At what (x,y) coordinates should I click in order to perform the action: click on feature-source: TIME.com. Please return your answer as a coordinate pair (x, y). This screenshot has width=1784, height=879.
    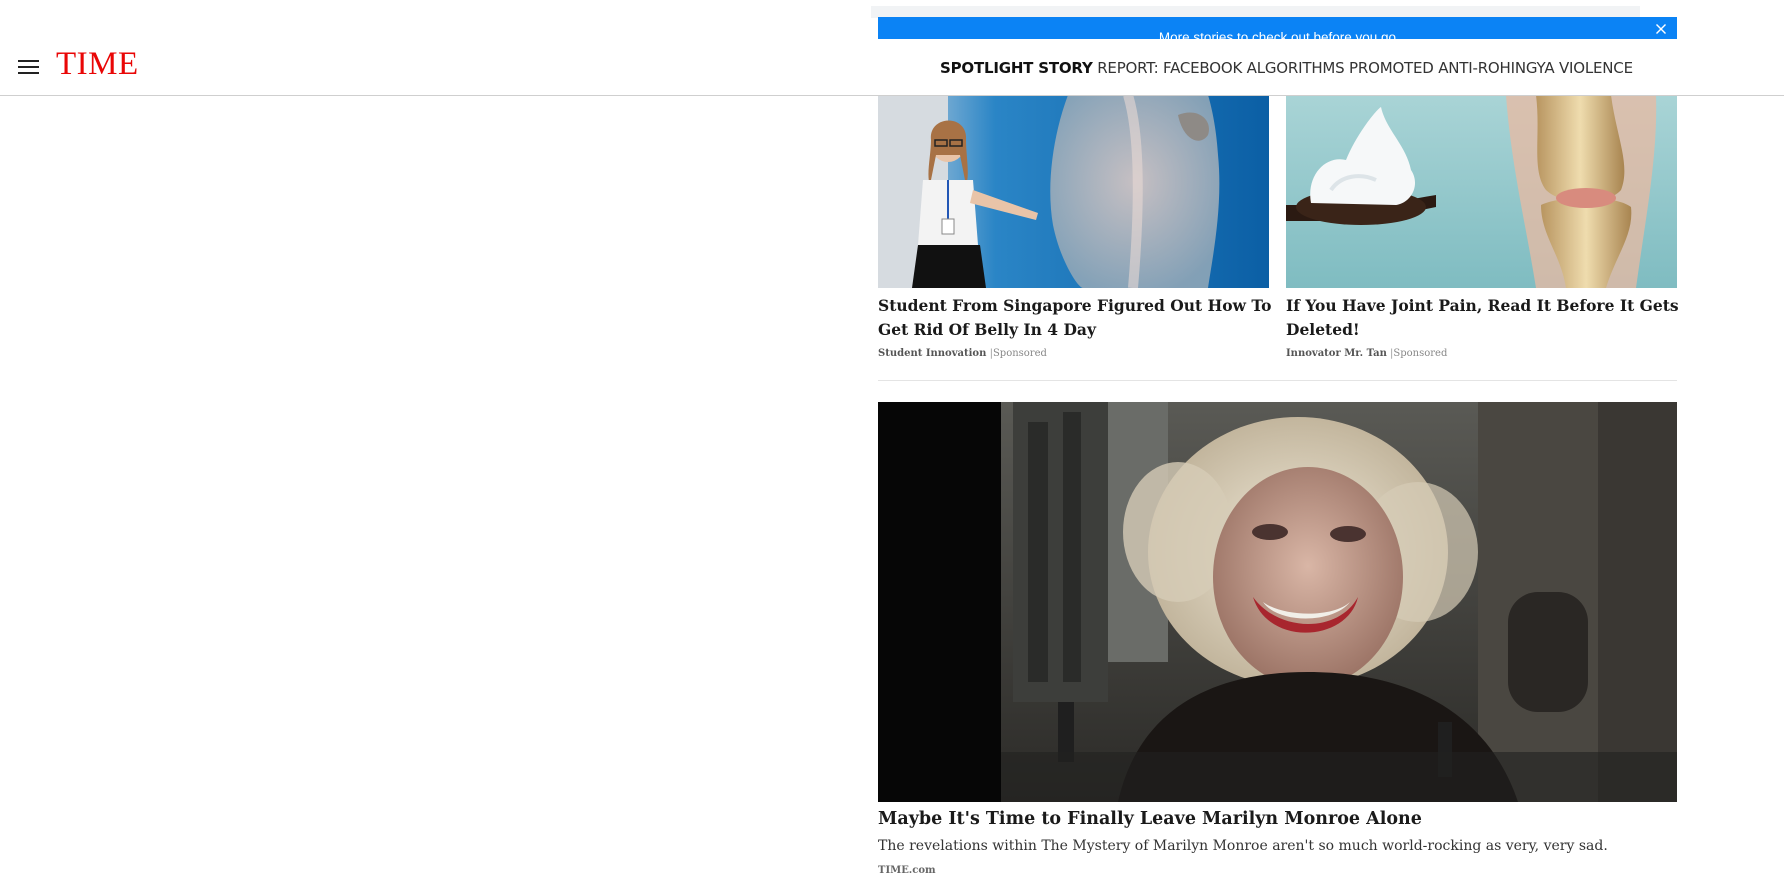
    Looking at the image, I should click on (907, 870).